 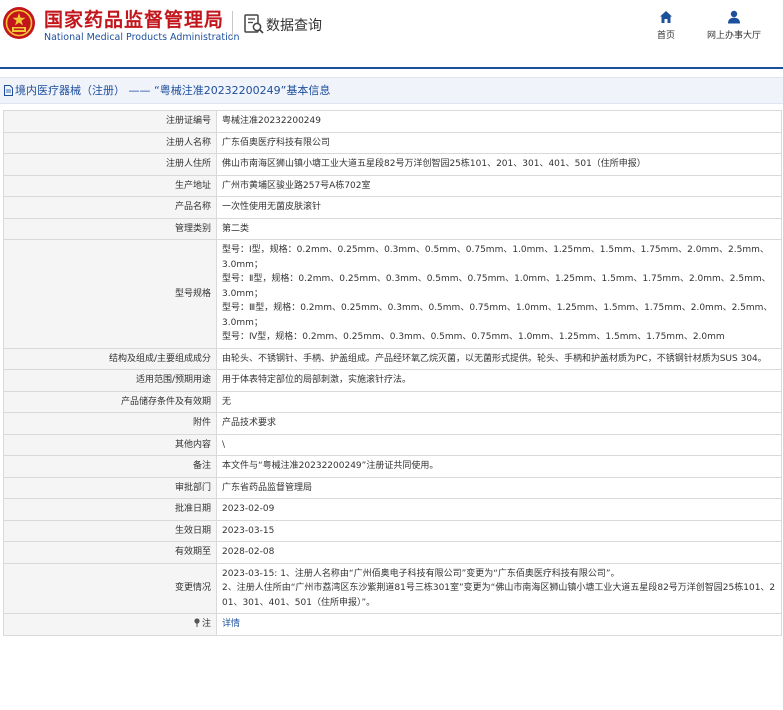 I want to click on row-value: 粤械注准20232200249, so click(x=499, y=121).